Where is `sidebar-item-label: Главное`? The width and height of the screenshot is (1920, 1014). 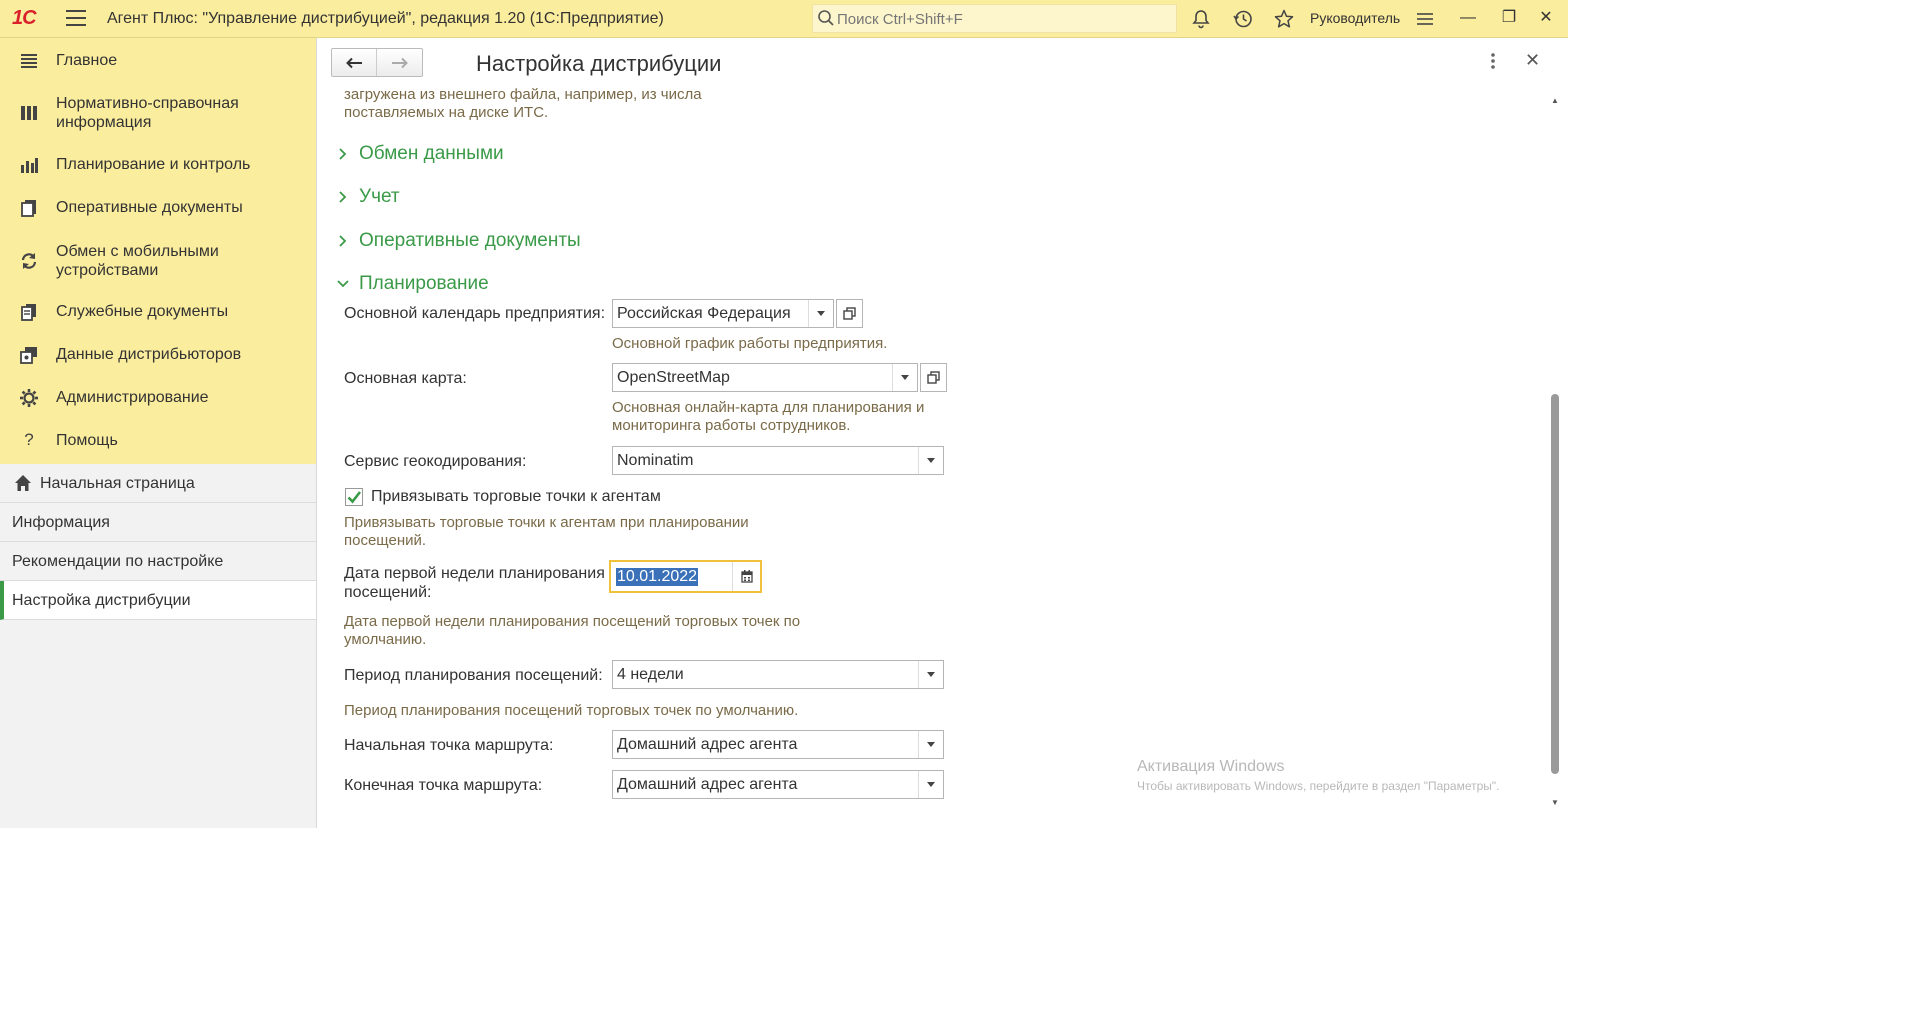 sidebar-item-label: Главное is located at coordinates (87, 60).